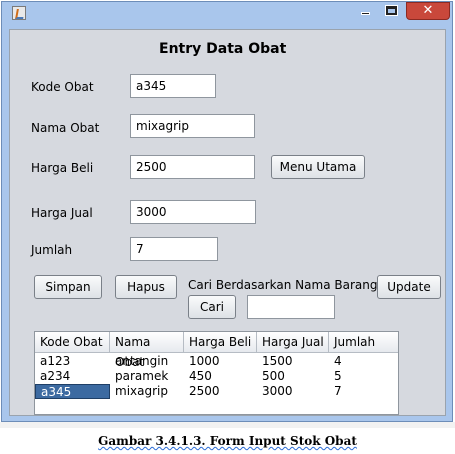 The height and width of the screenshot is (454, 455). Describe the element at coordinates (204, 391) in the screenshot. I see `cell-harga-beli: 2500` at that location.